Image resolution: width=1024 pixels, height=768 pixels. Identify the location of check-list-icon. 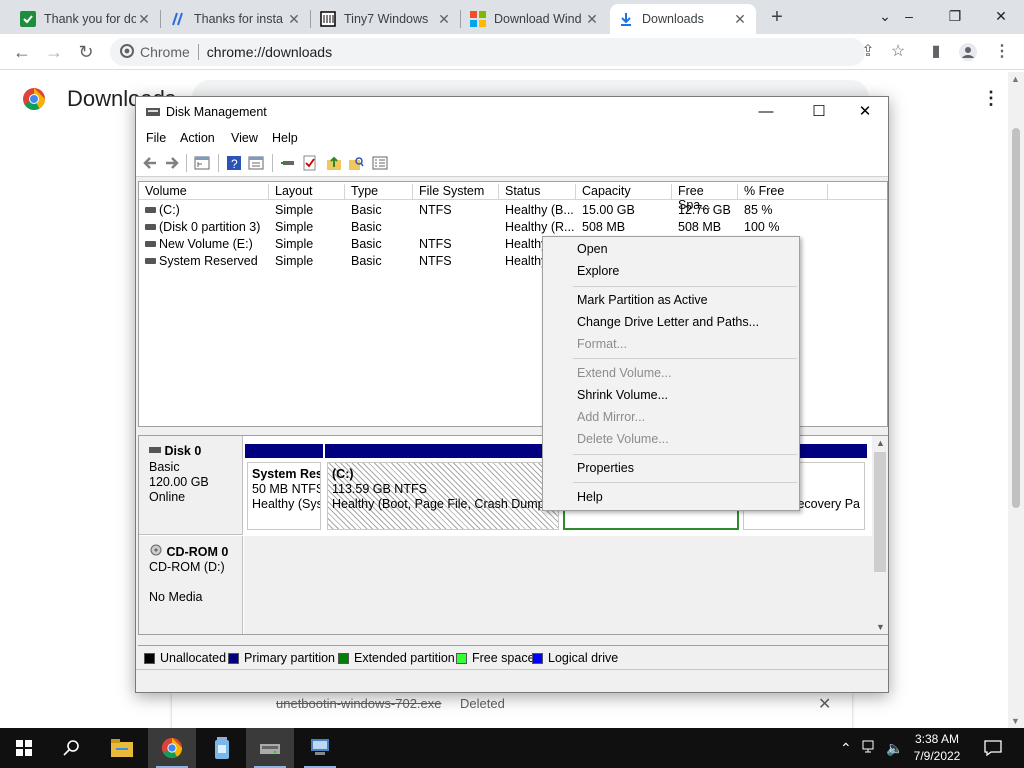
(310, 163).